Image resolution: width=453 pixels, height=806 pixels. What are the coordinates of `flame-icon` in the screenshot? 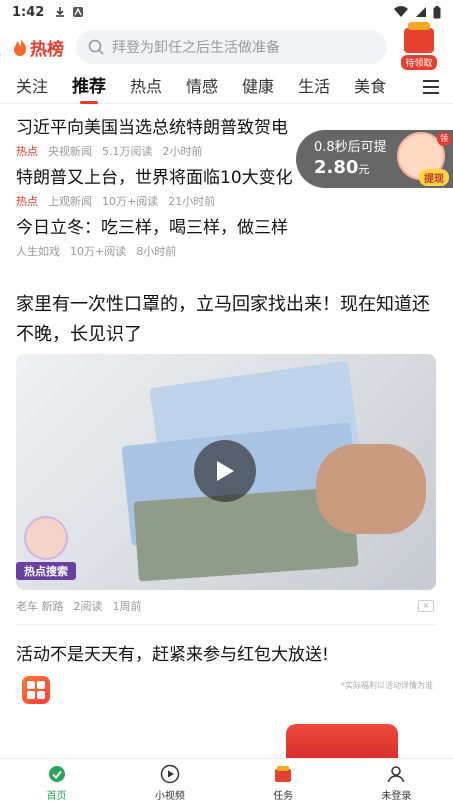 It's located at (20, 46).